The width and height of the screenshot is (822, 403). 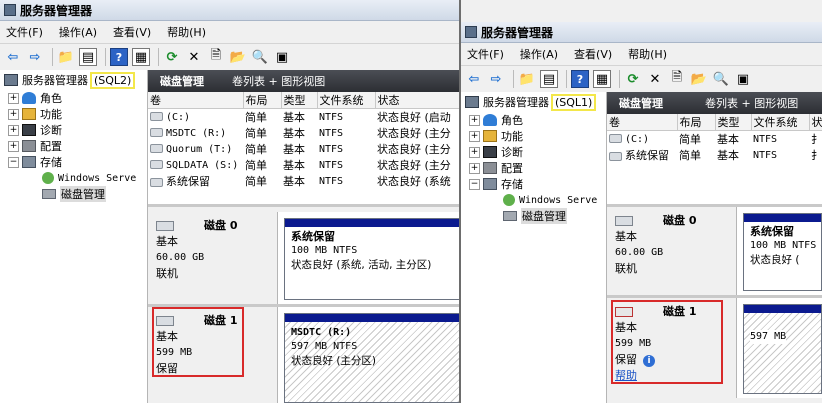 I want to click on disk-1-partition: 597 MB, so click(x=782, y=349).